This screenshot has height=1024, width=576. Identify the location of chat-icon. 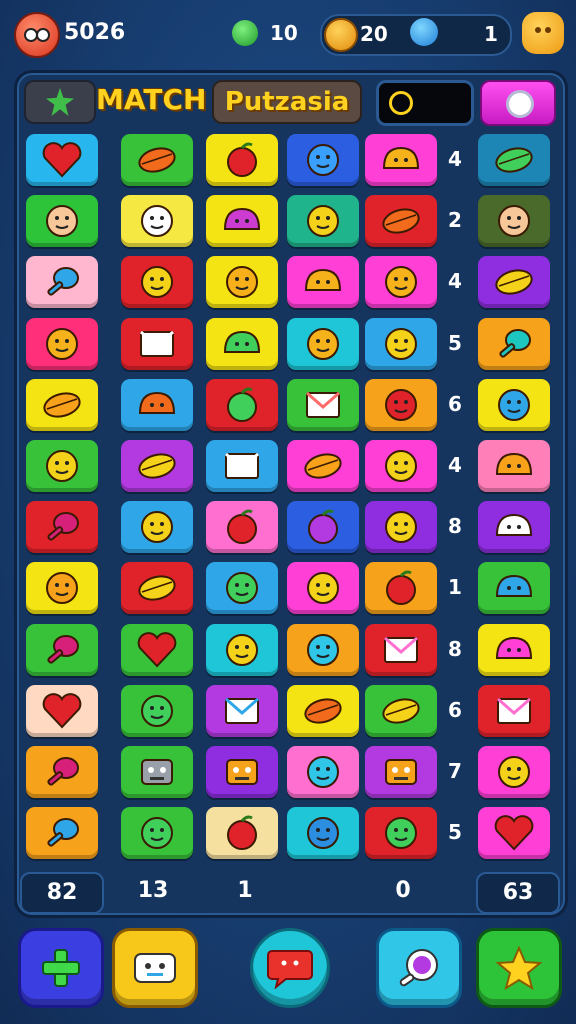
(290, 969).